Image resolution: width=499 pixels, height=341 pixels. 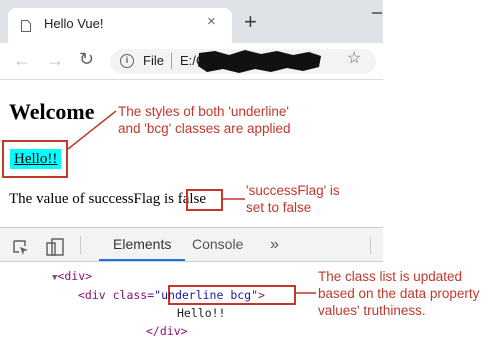 I want to click on hello-highlight-box, so click(x=35, y=159).